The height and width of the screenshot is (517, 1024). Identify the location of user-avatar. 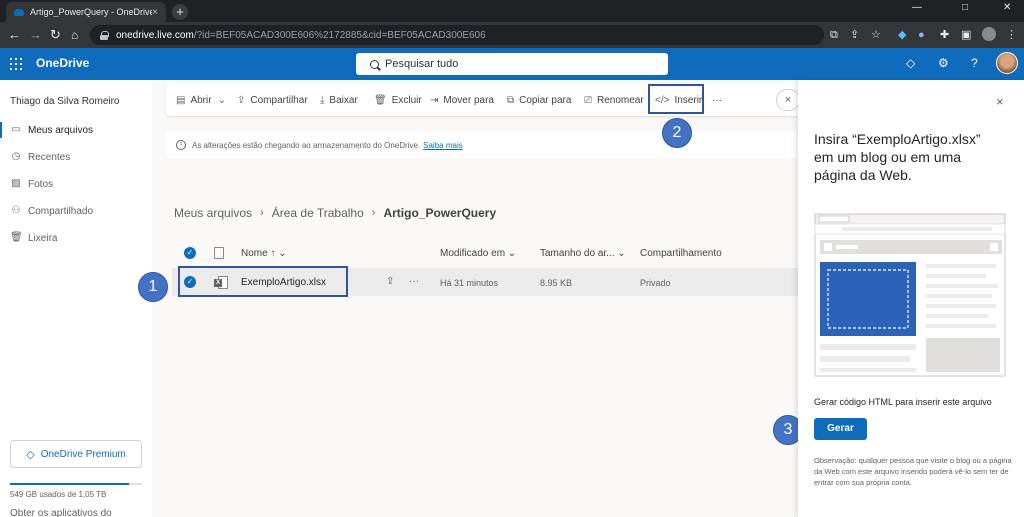
(1007, 63).